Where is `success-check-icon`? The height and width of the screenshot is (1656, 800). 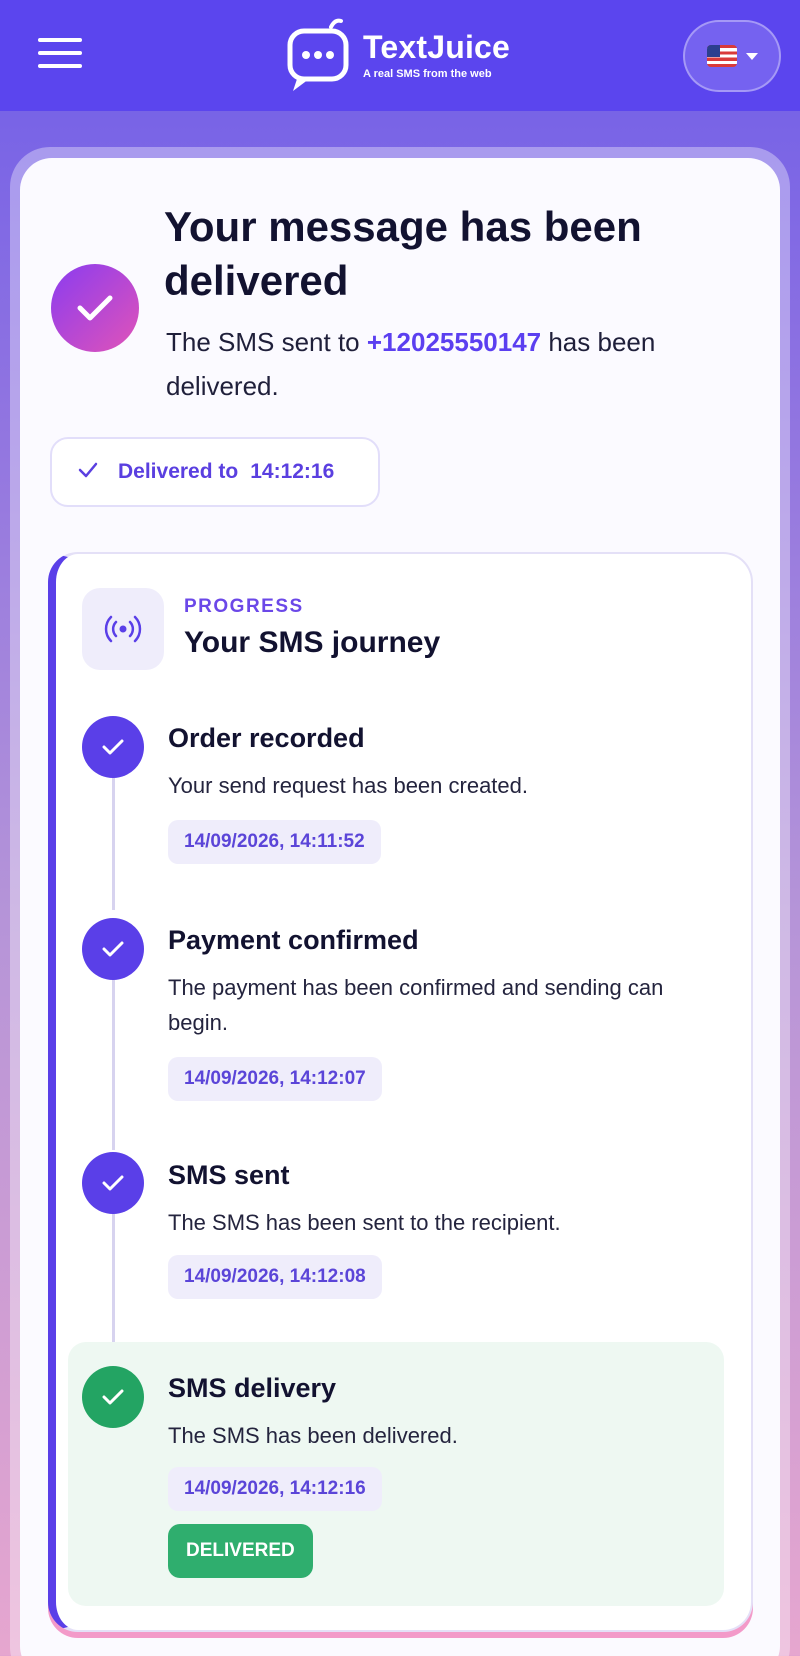
success-check-icon is located at coordinates (95, 308).